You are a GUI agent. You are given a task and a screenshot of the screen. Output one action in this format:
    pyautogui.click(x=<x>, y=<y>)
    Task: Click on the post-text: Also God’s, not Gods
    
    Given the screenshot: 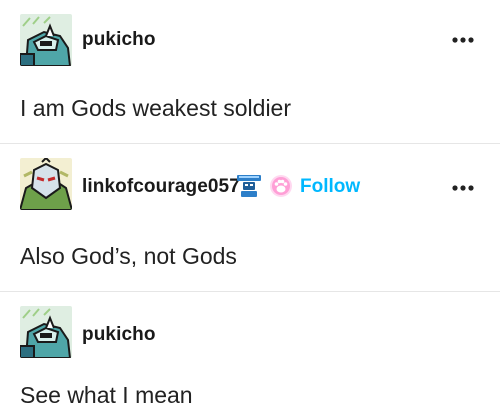 What is the action you would take?
    pyautogui.click(x=128, y=256)
    